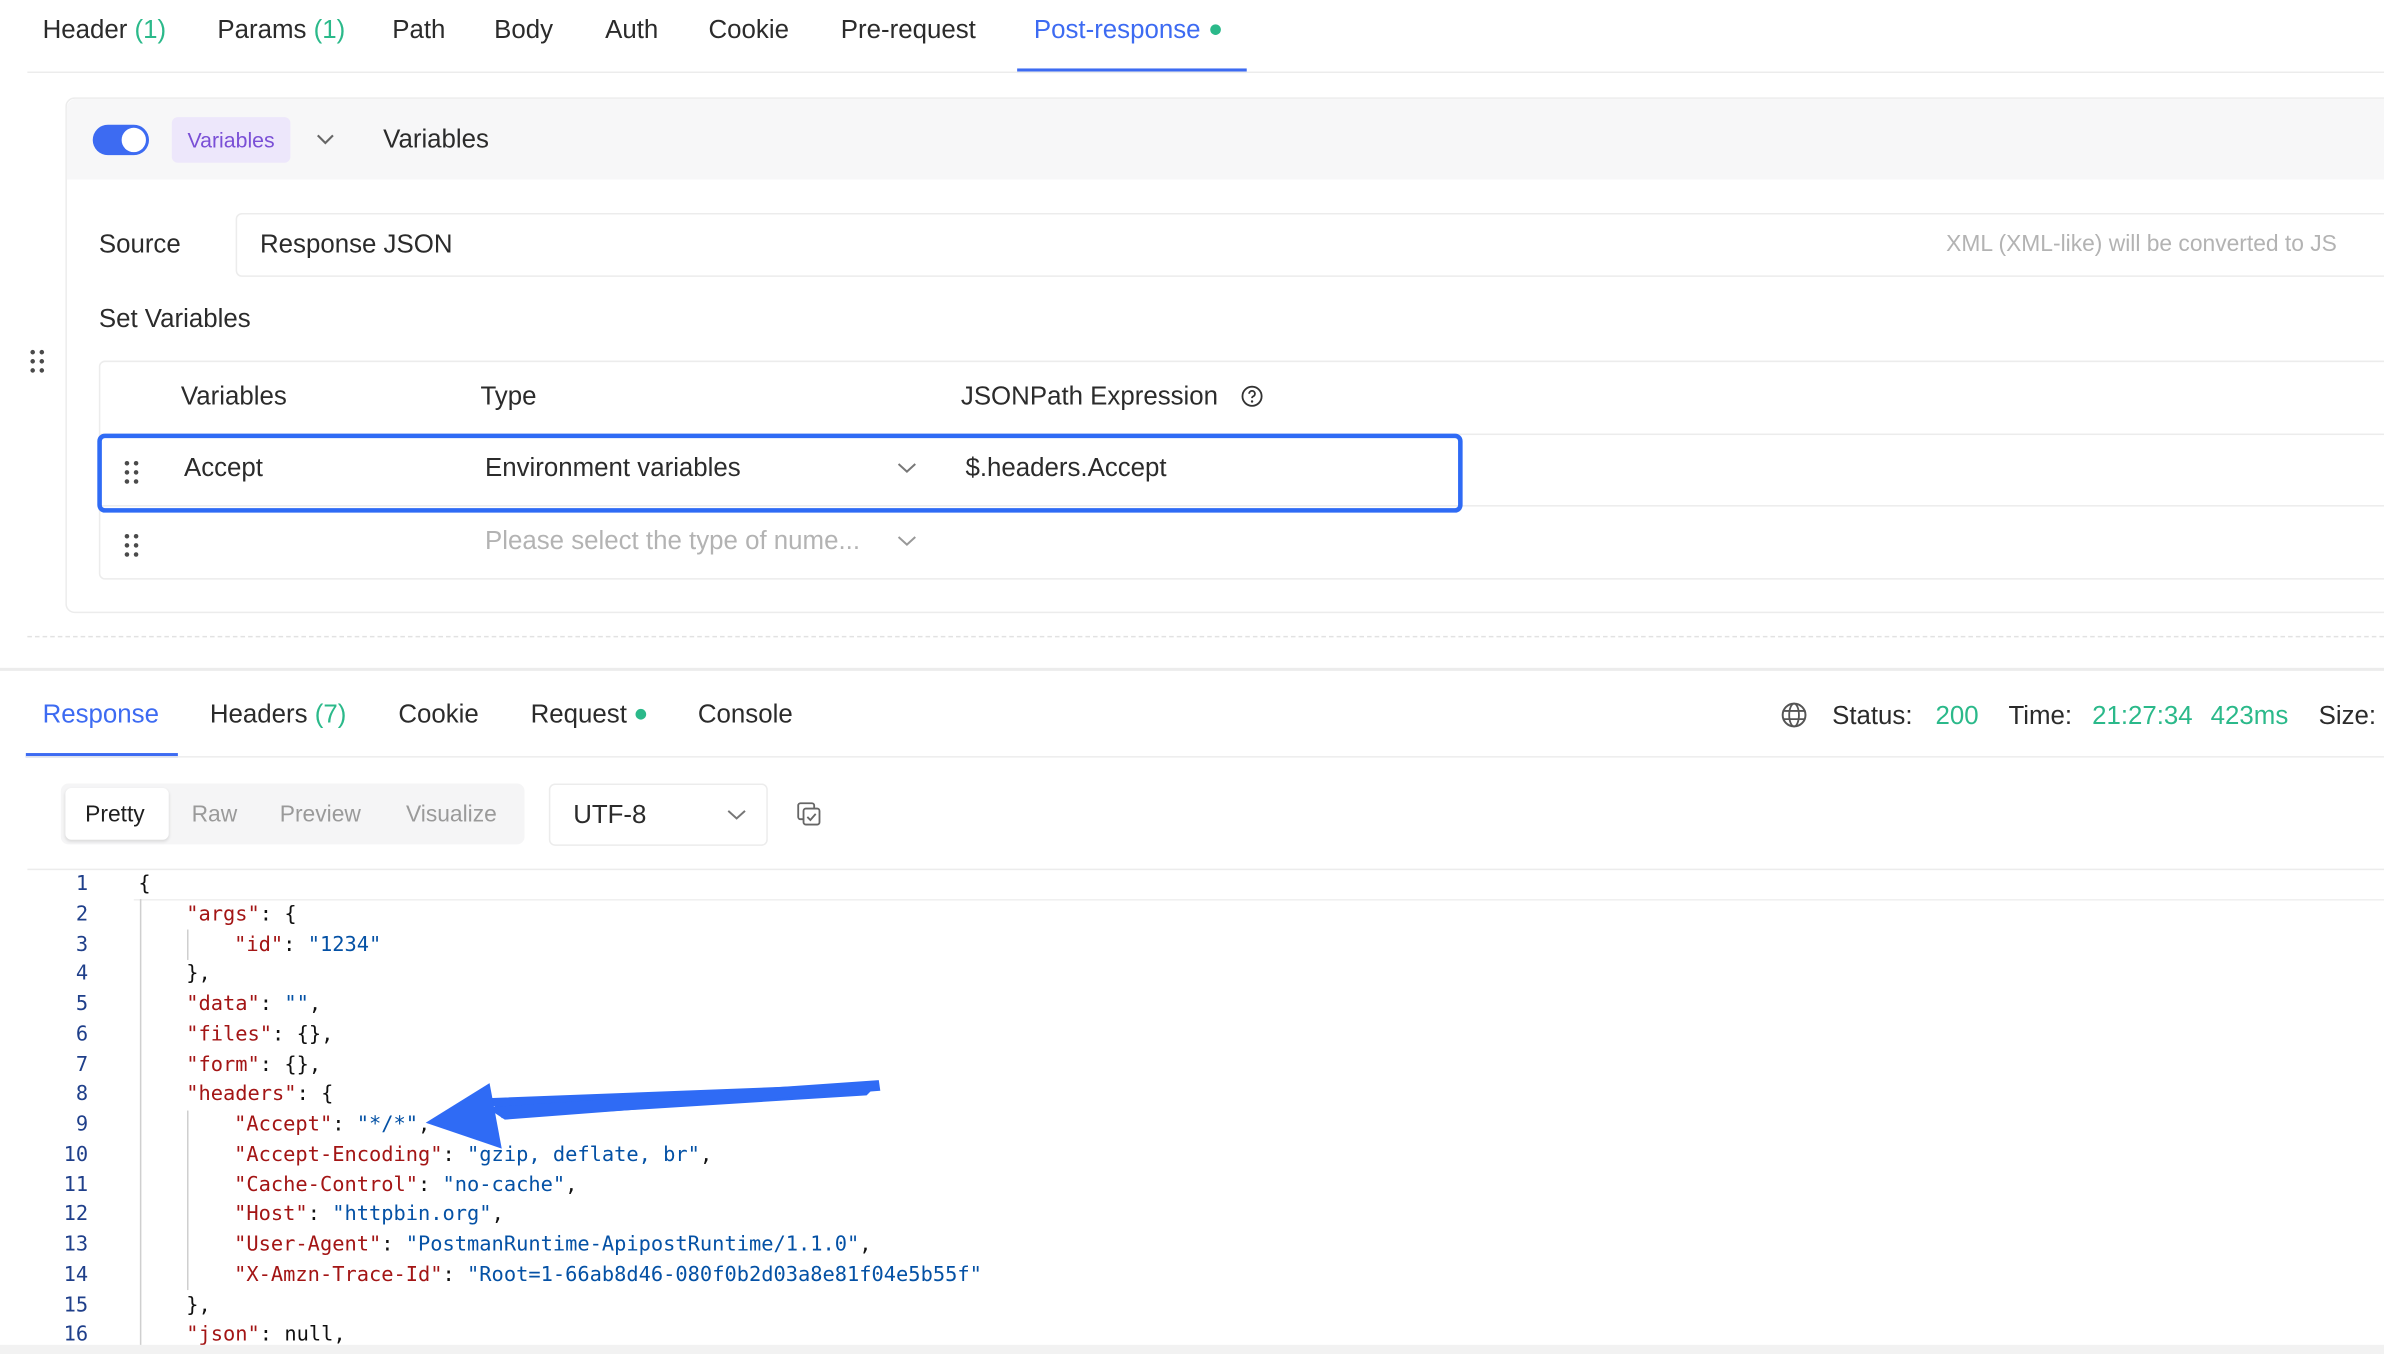 The image size is (2384, 1354). What do you see at coordinates (174, 319) in the screenshot?
I see `set-variables-label: Set Variables` at bounding box center [174, 319].